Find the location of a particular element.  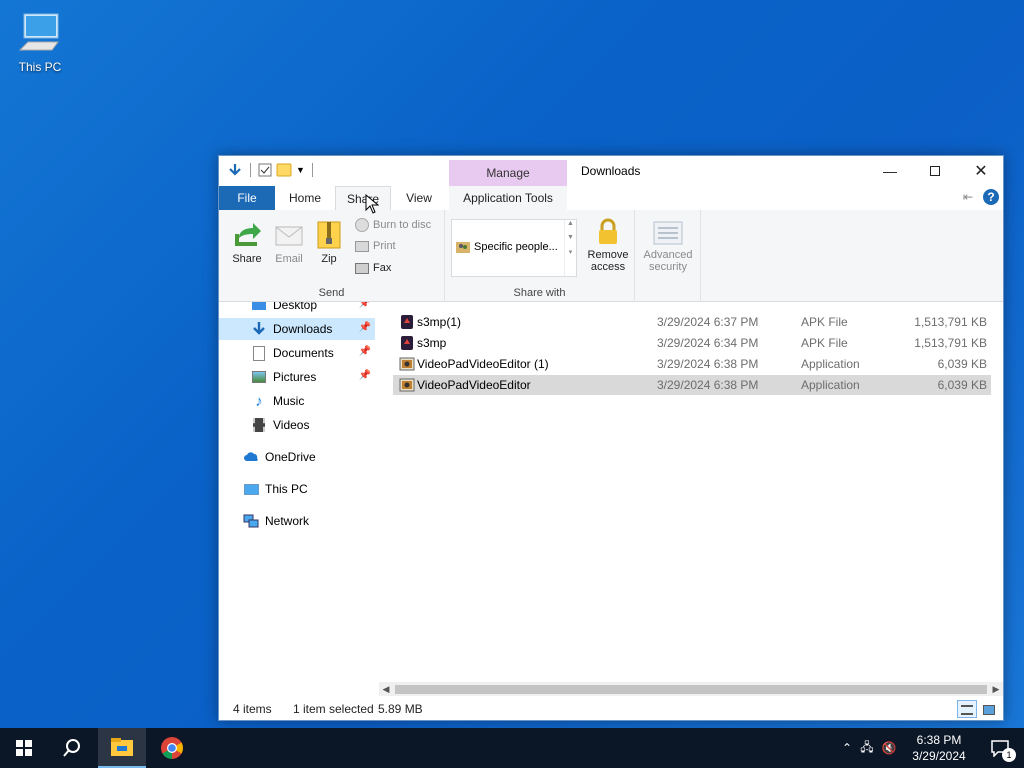

remove-access-label-line2: access is located at coordinates (608, 267).